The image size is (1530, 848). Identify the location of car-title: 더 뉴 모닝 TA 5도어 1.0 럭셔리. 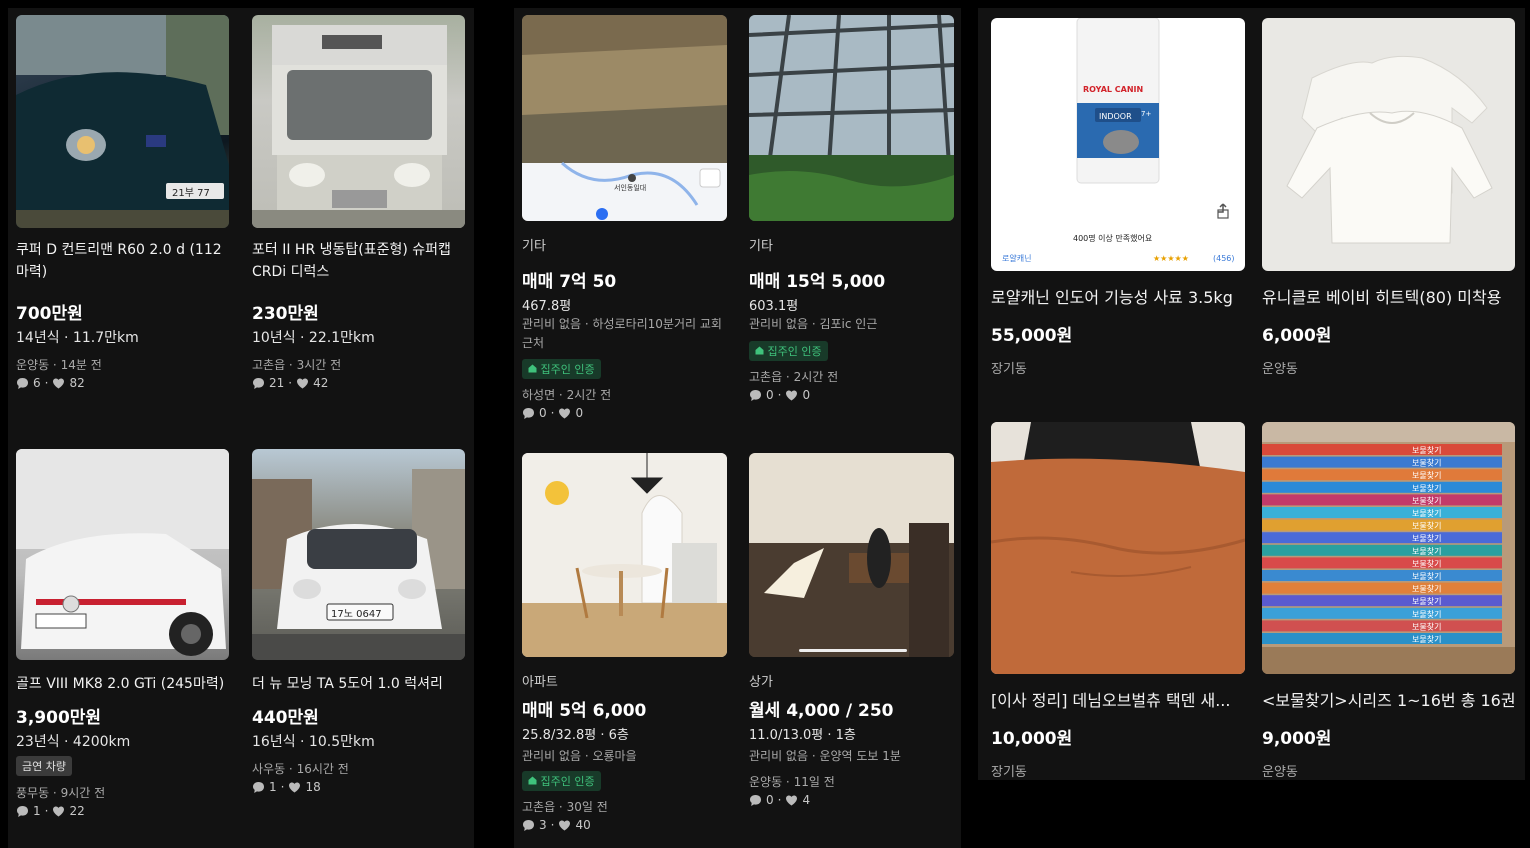
(347, 684).